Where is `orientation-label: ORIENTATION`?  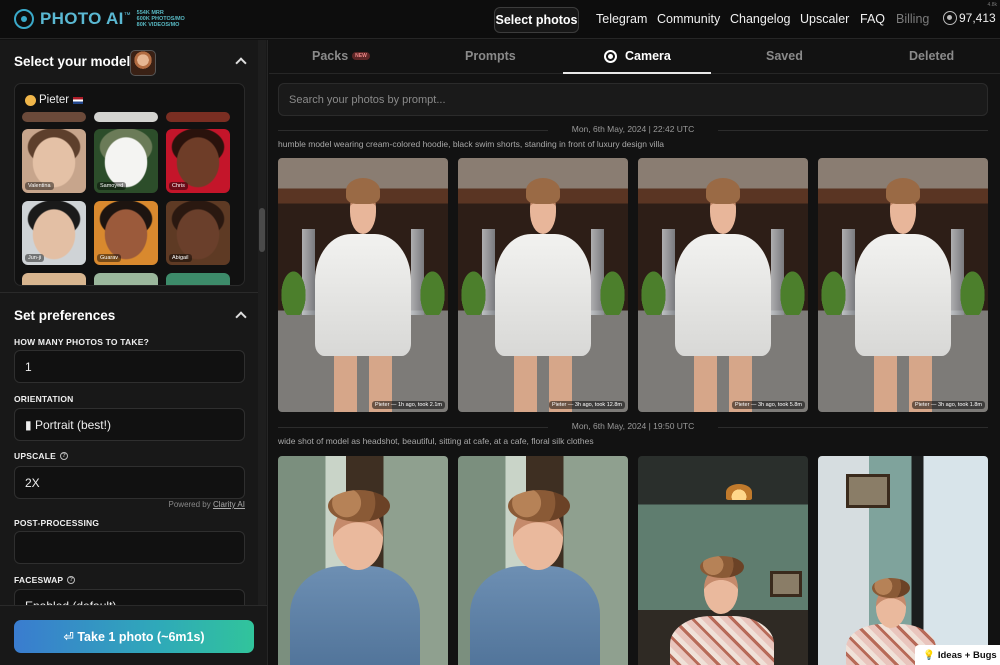 orientation-label: ORIENTATION is located at coordinates (44, 399).